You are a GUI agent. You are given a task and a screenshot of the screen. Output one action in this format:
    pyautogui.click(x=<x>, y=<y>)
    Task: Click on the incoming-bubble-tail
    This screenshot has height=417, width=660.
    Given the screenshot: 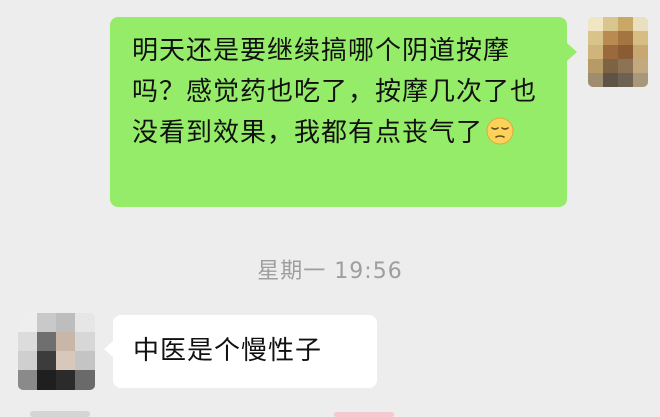 What is the action you would take?
    pyautogui.click(x=108, y=349)
    